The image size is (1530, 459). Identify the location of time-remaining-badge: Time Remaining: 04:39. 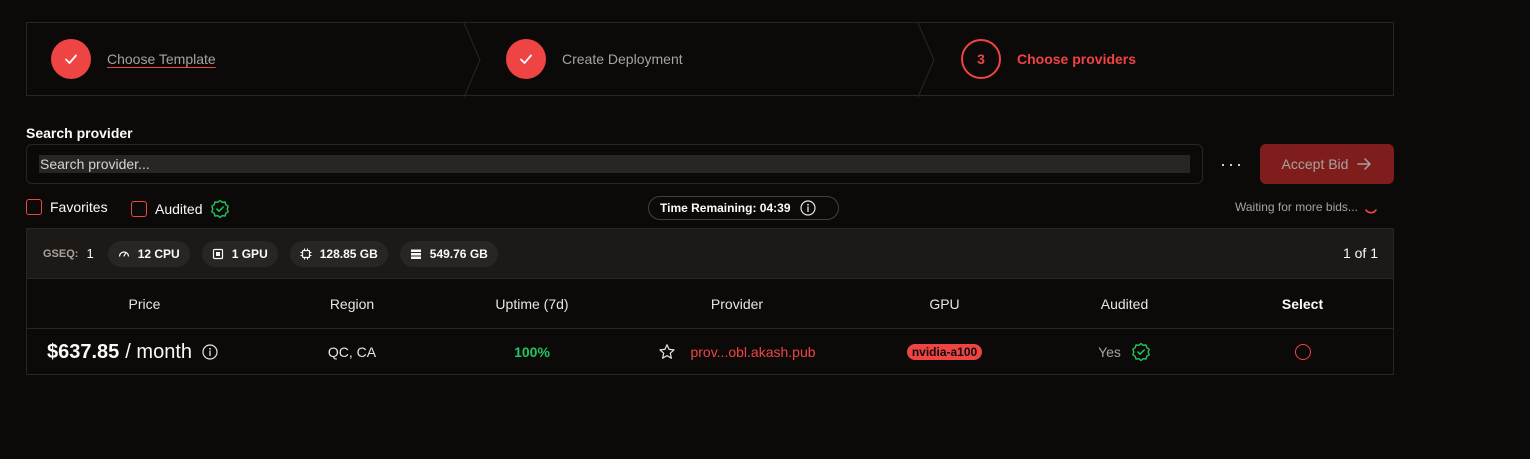
(743, 208).